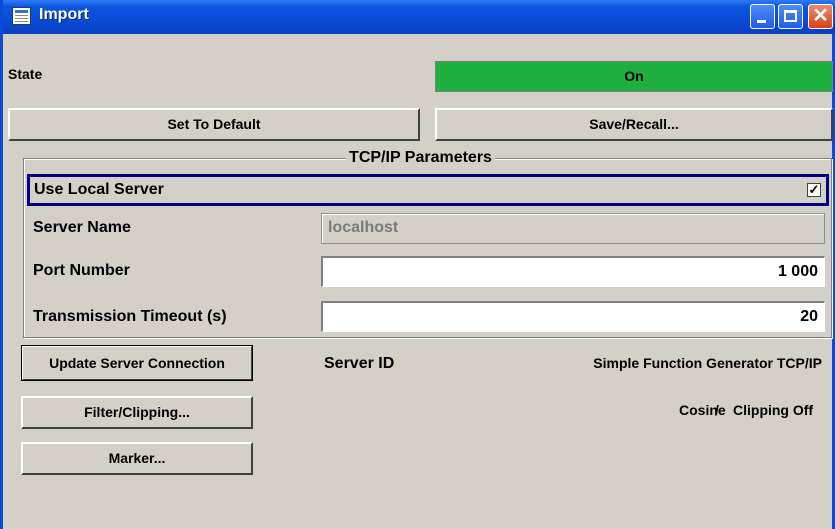  What do you see at coordinates (762, 16) in the screenshot?
I see `minimize-button` at bounding box center [762, 16].